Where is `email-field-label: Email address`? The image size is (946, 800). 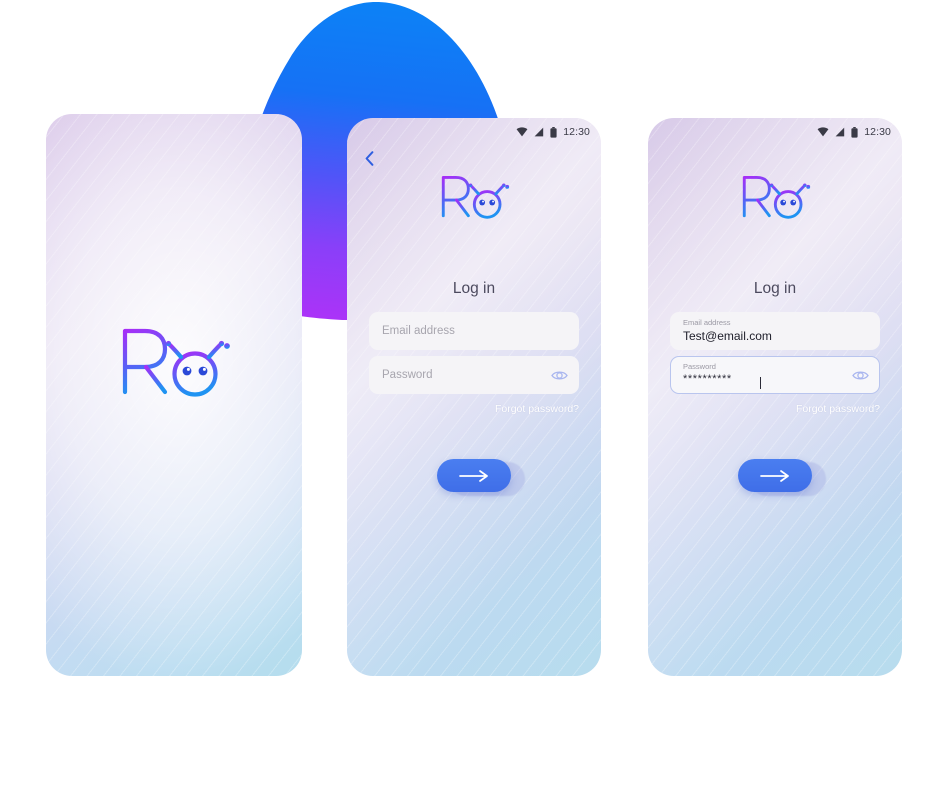
email-field-label: Email address is located at coordinates (707, 322).